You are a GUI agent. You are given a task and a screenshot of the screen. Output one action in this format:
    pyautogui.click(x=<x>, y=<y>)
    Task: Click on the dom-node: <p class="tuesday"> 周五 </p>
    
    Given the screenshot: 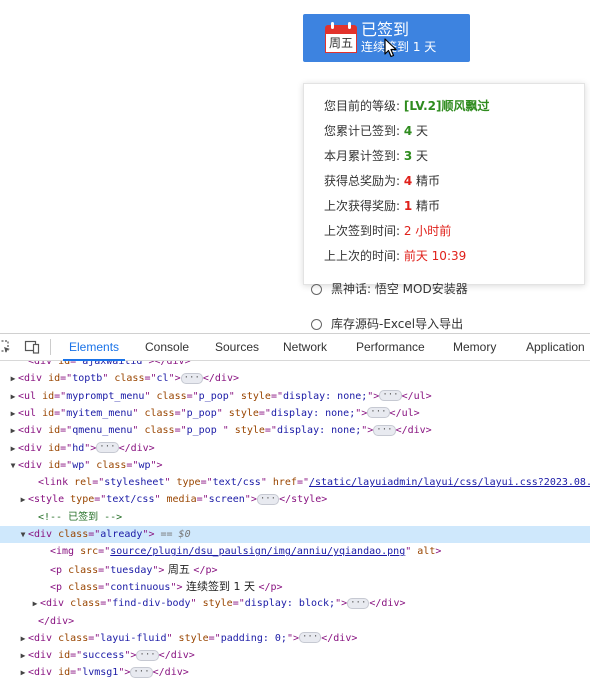 What is the action you would take?
    pyautogui.click(x=295, y=569)
    